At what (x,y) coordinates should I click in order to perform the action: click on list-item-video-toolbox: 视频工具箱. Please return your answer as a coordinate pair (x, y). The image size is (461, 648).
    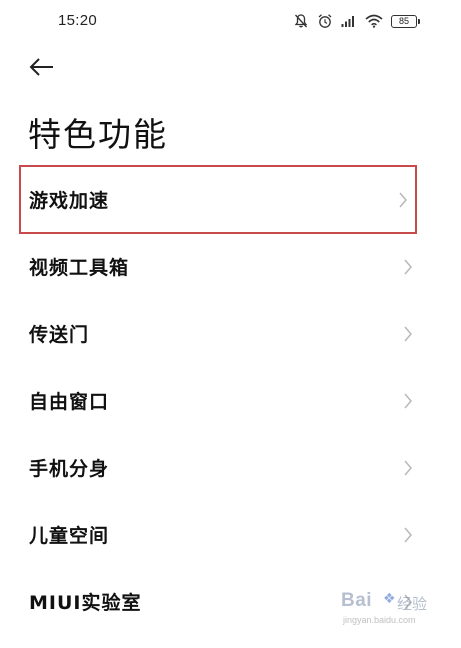
    Looking at the image, I should click on (230, 266).